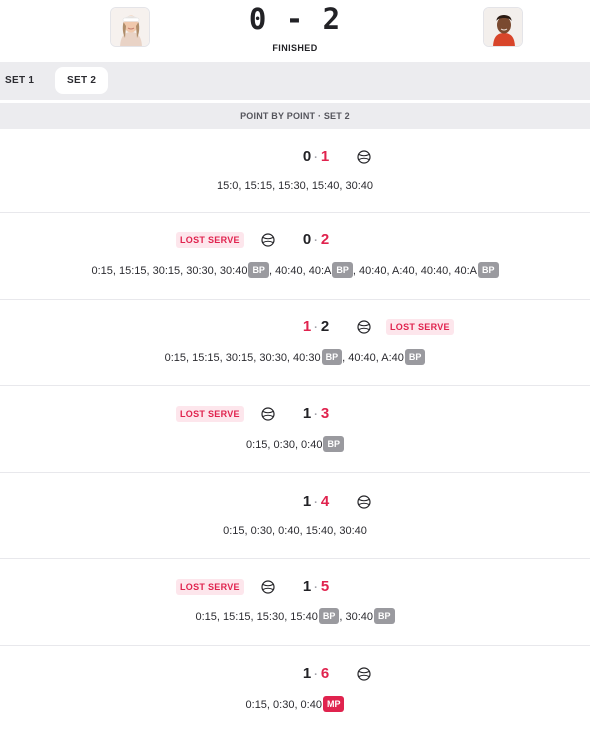 The height and width of the screenshot is (732, 590). What do you see at coordinates (316, 156) in the screenshot?
I see `game-score: 0 · 1` at bounding box center [316, 156].